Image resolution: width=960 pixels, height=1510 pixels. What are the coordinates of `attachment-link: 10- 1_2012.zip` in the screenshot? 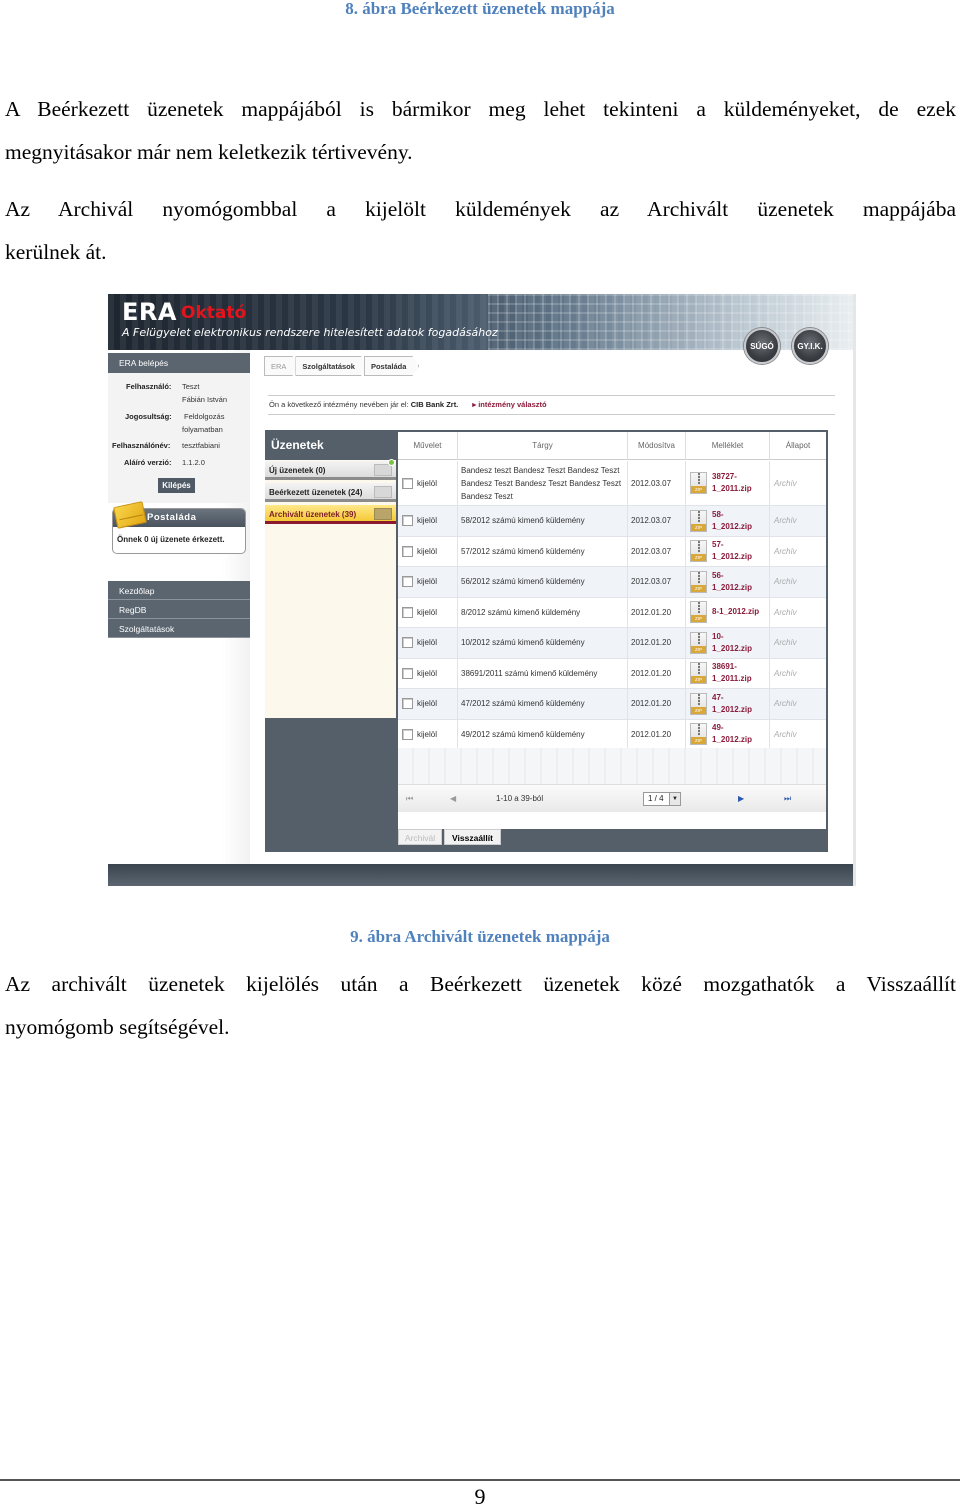 It's located at (732, 643).